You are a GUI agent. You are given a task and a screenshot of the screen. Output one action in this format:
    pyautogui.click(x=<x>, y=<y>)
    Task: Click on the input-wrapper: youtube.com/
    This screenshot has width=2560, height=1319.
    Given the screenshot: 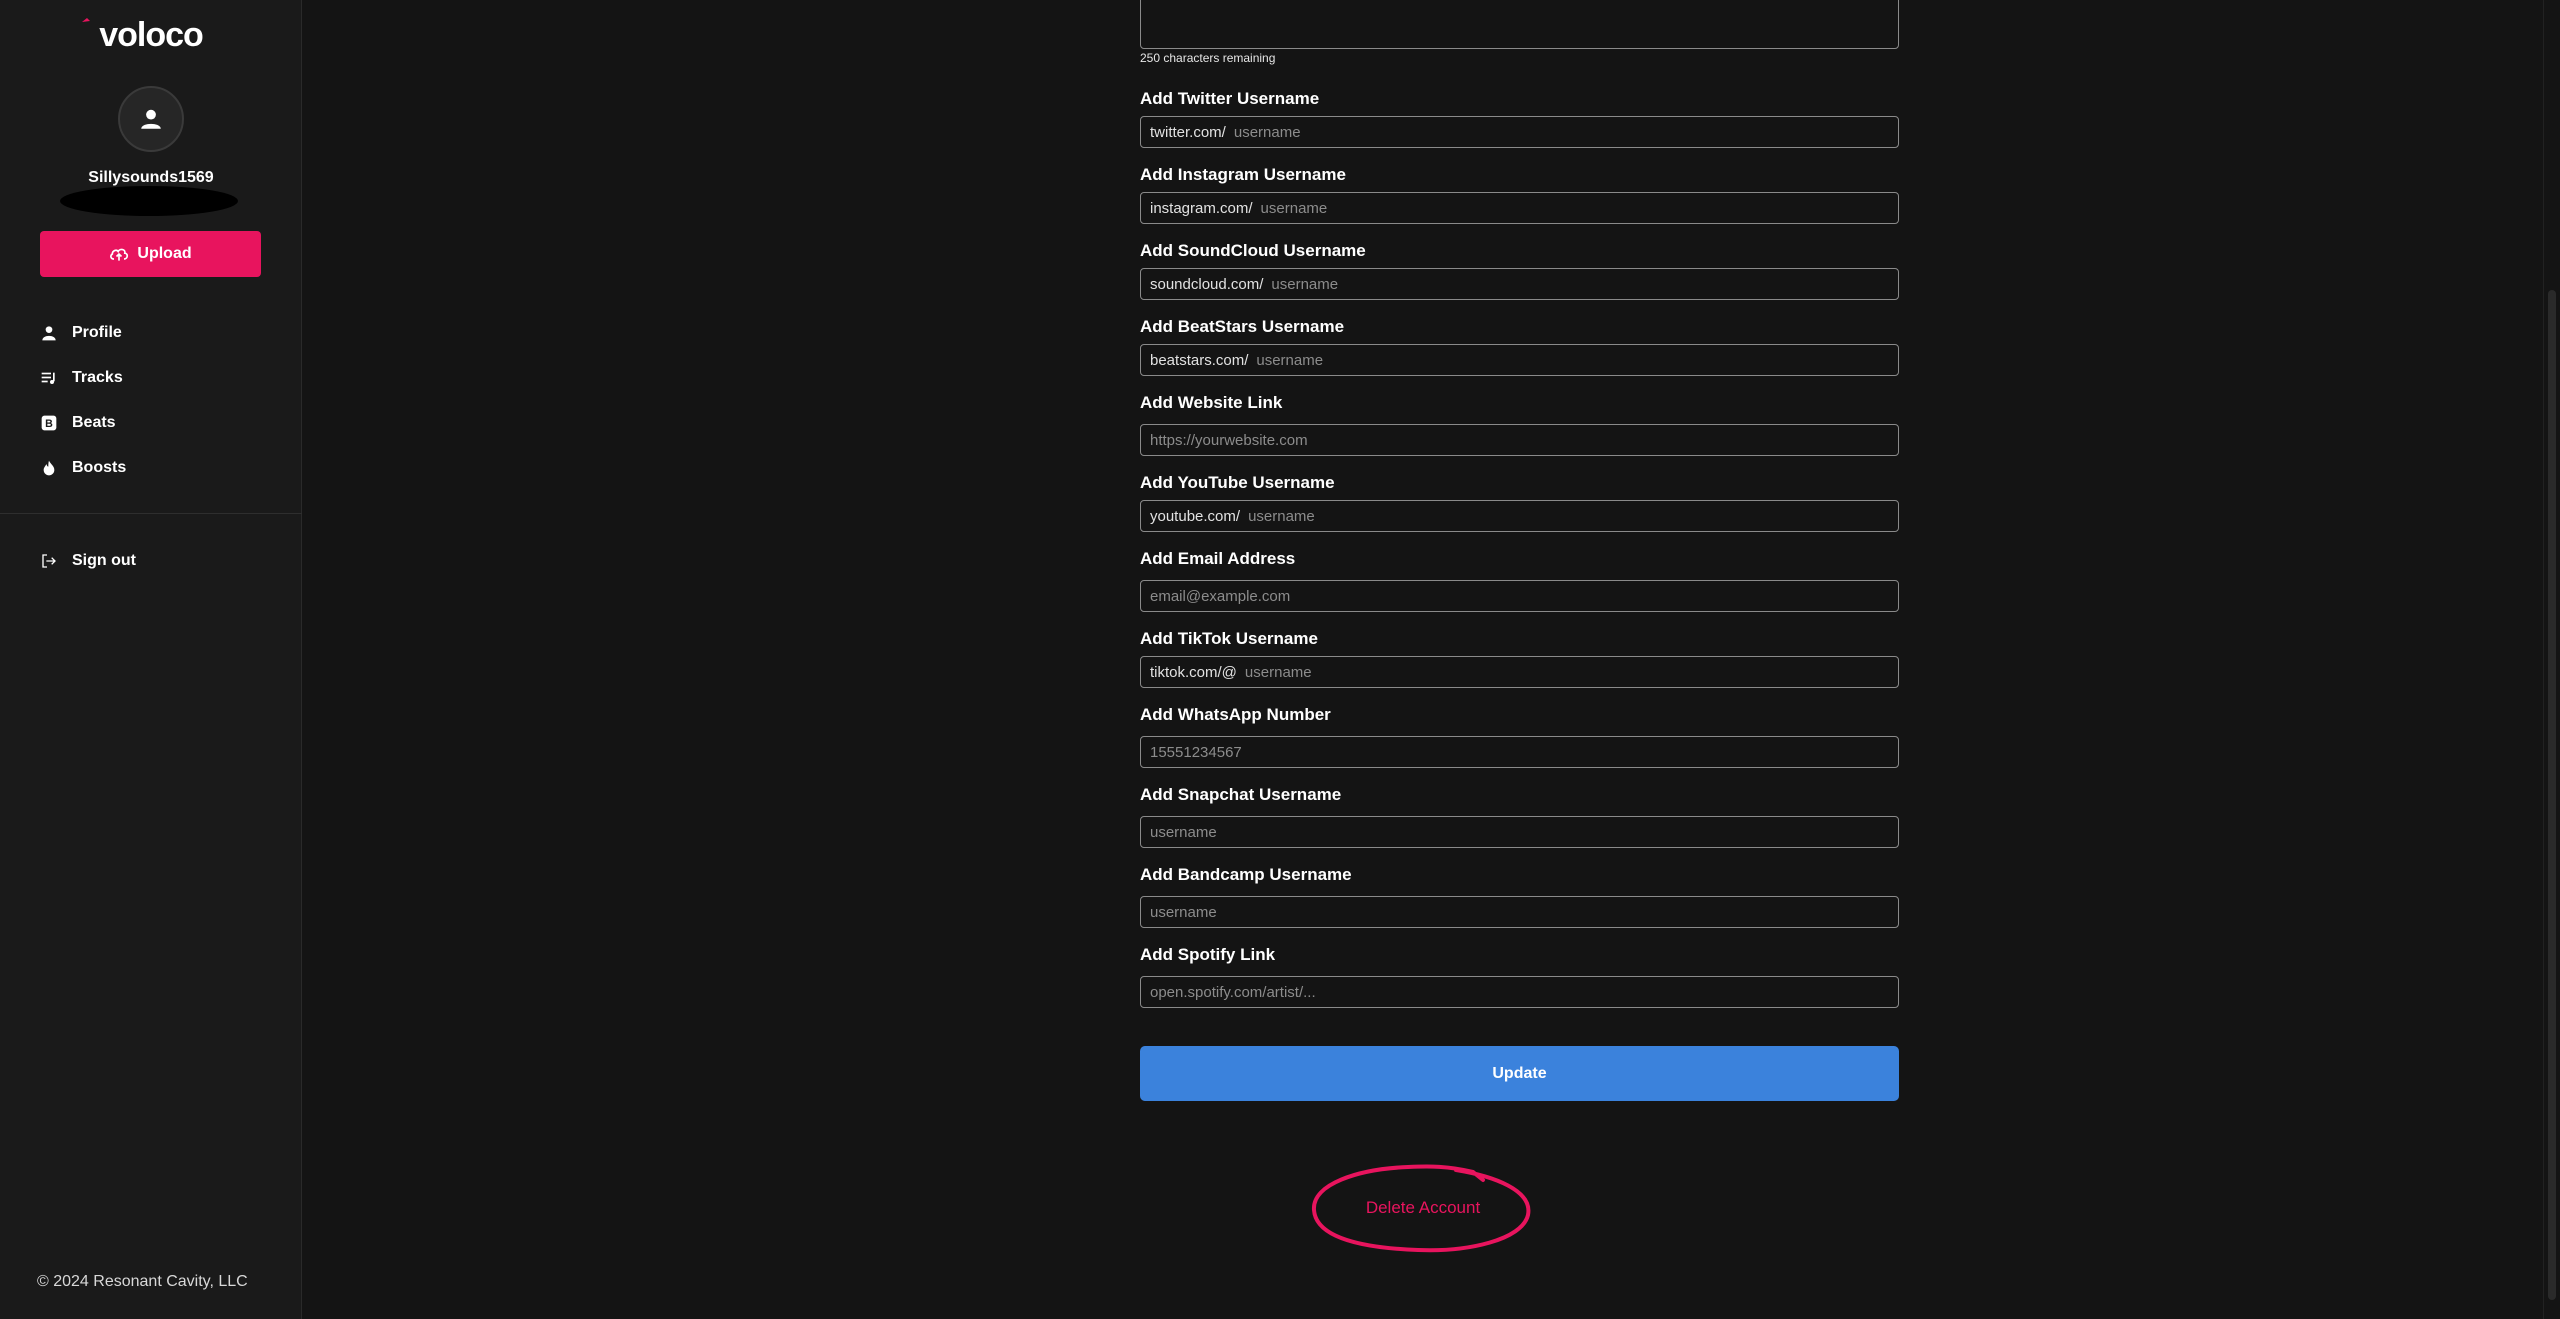 What is the action you would take?
    pyautogui.click(x=1519, y=516)
    